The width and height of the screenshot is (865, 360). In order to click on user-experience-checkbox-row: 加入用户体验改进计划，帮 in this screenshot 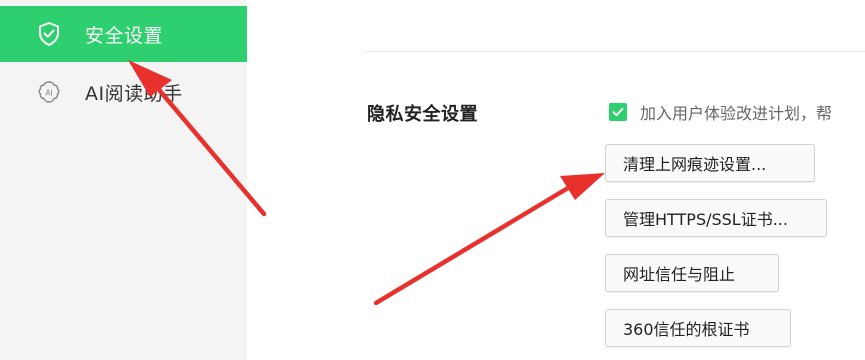, I will do `click(720, 112)`.